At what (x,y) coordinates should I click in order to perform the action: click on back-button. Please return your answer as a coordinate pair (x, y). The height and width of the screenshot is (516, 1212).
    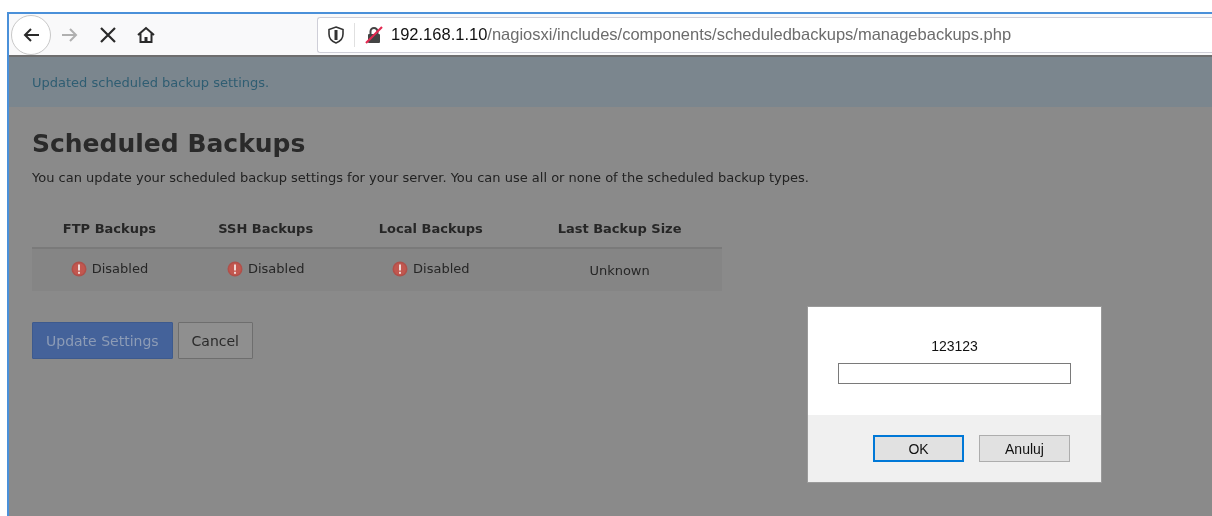
    Looking at the image, I should click on (31, 34).